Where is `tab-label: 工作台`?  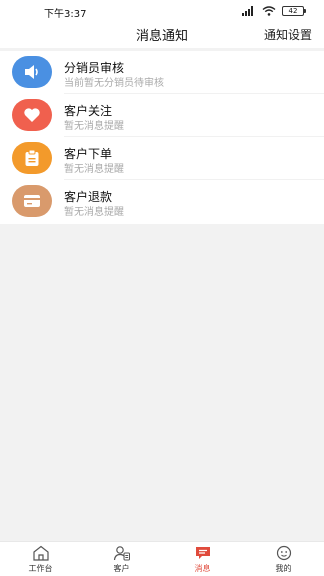 tab-label: 工作台 is located at coordinates (40, 568).